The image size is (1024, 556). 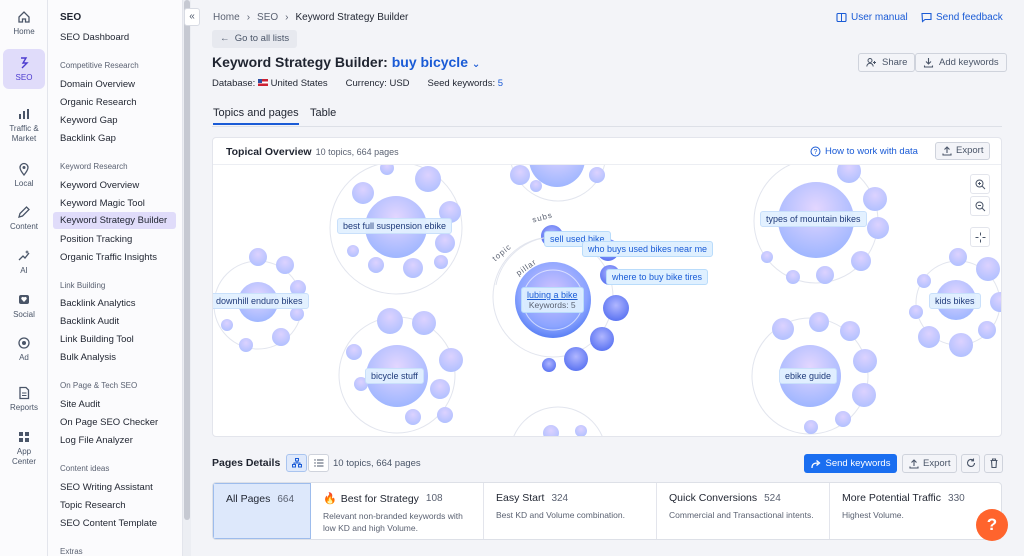 I want to click on zoom-out-icon, so click(x=980, y=206).